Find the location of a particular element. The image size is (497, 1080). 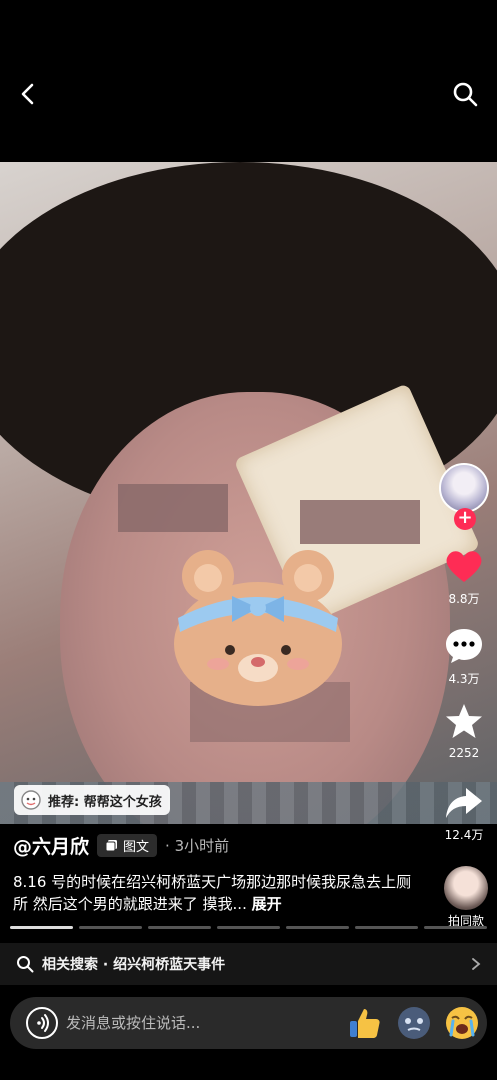

expand-button: 展开 is located at coordinates (267, 904).